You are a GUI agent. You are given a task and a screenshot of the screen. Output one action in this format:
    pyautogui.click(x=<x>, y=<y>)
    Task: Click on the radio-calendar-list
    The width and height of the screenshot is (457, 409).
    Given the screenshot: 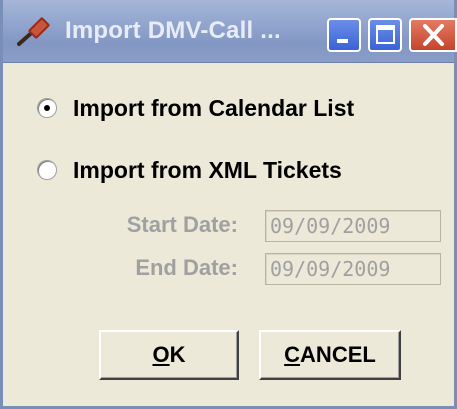 What is the action you would take?
    pyautogui.click(x=47, y=108)
    